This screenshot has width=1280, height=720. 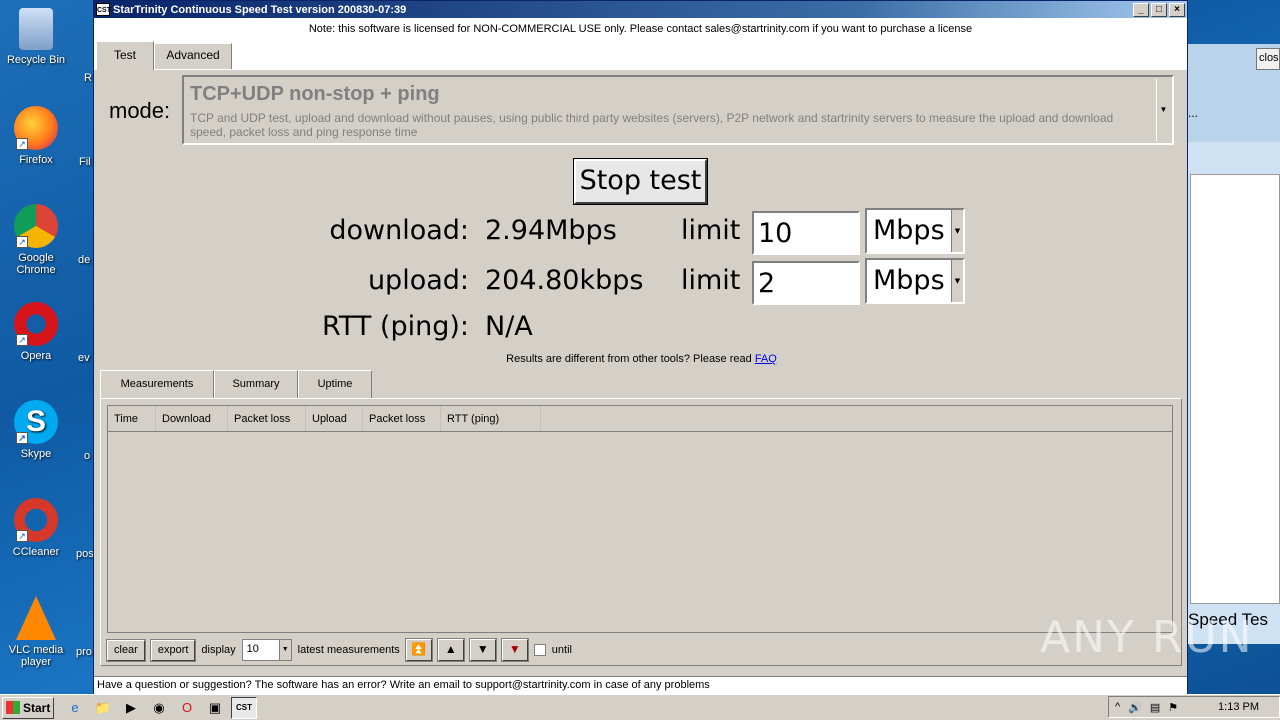 What do you see at coordinates (131, 708) in the screenshot?
I see `media-player-icon: ▶` at bounding box center [131, 708].